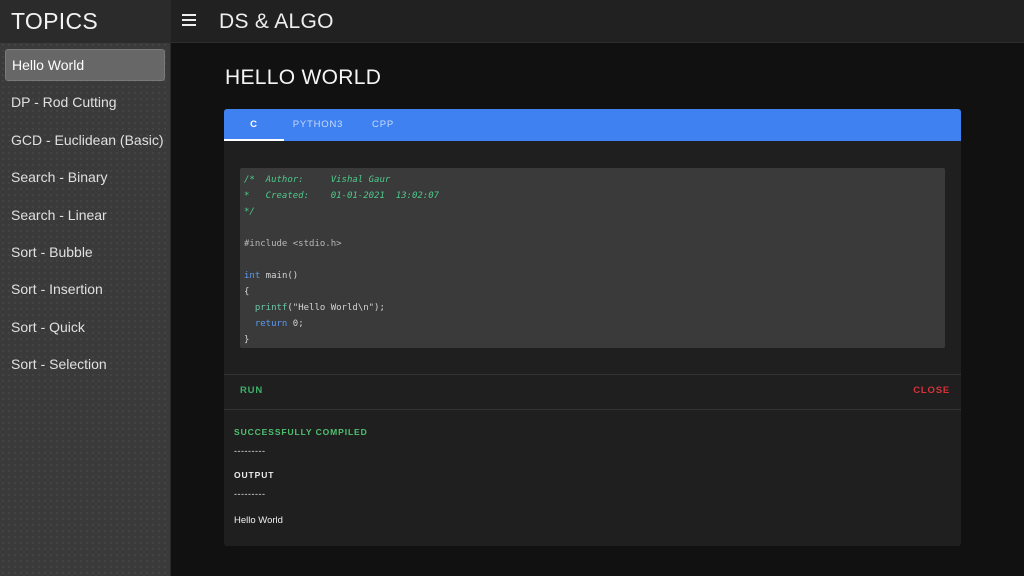 This screenshot has width=1024, height=576. What do you see at coordinates (383, 125) in the screenshot?
I see `tab-cpp: CPP` at bounding box center [383, 125].